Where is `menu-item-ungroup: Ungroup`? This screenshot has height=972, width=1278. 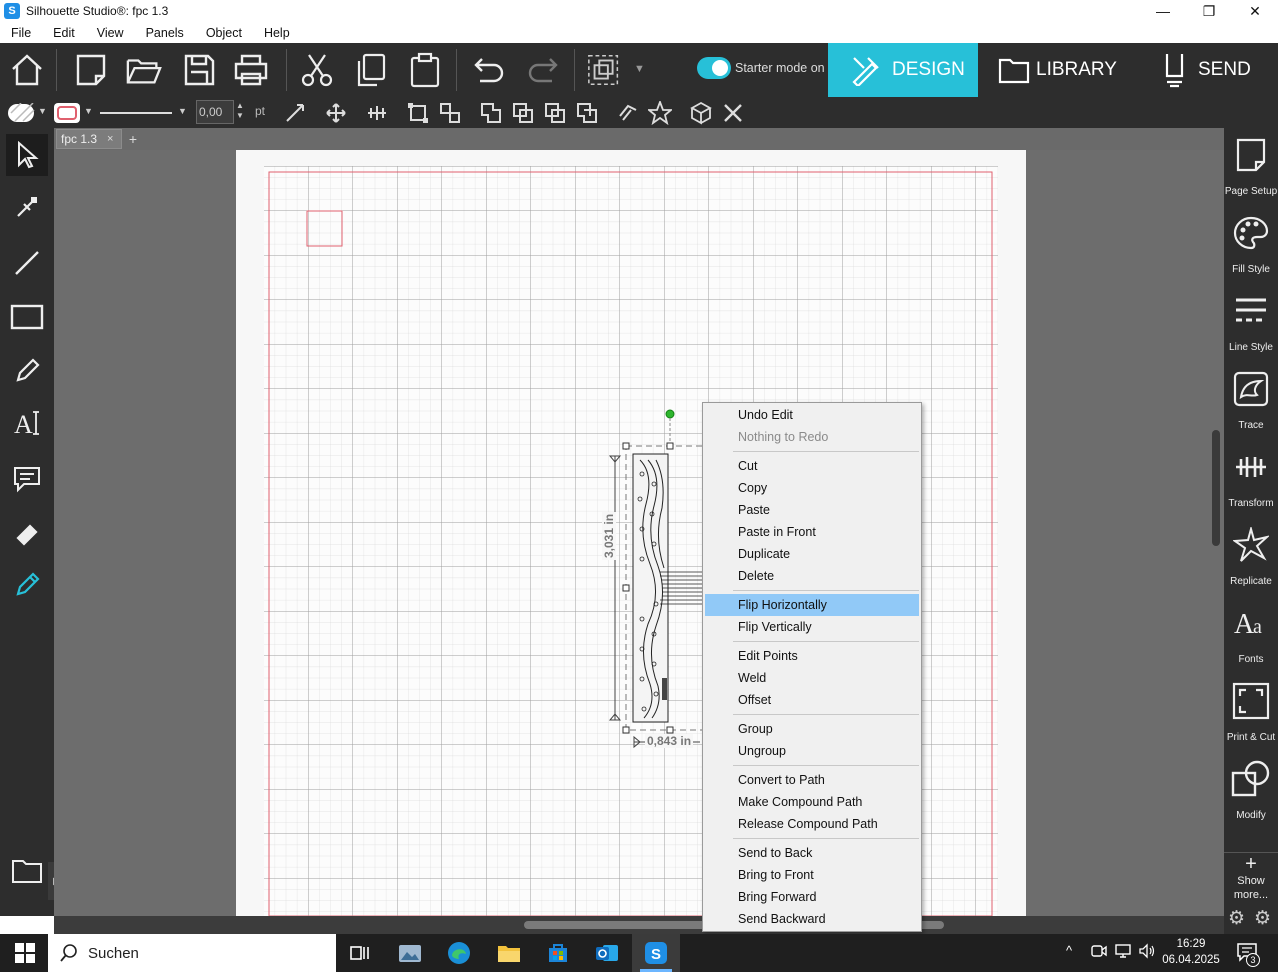
menu-item-ungroup: Ungroup is located at coordinates (812, 751).